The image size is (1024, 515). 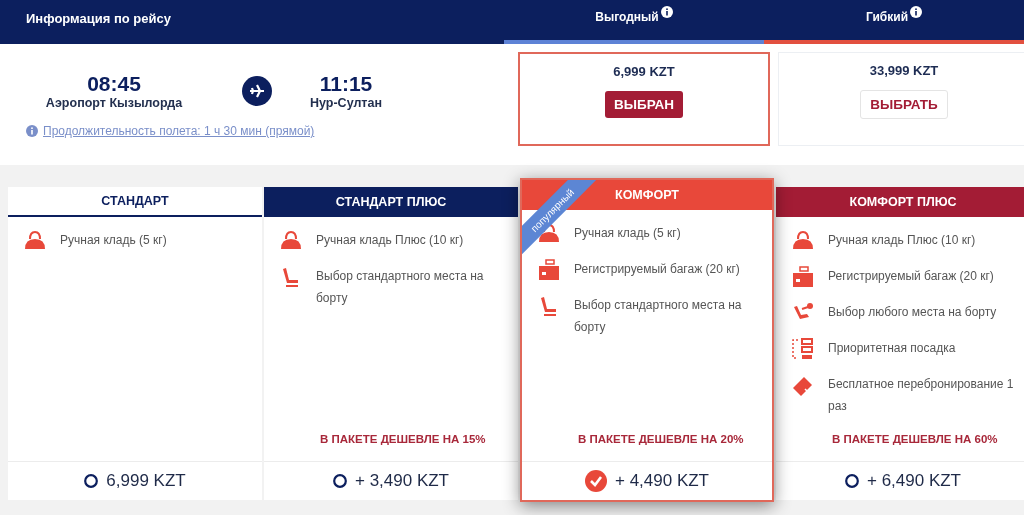 I want to click on package-title: СТАНДАРТ ПЛЮС, so click(x=391, y=202).